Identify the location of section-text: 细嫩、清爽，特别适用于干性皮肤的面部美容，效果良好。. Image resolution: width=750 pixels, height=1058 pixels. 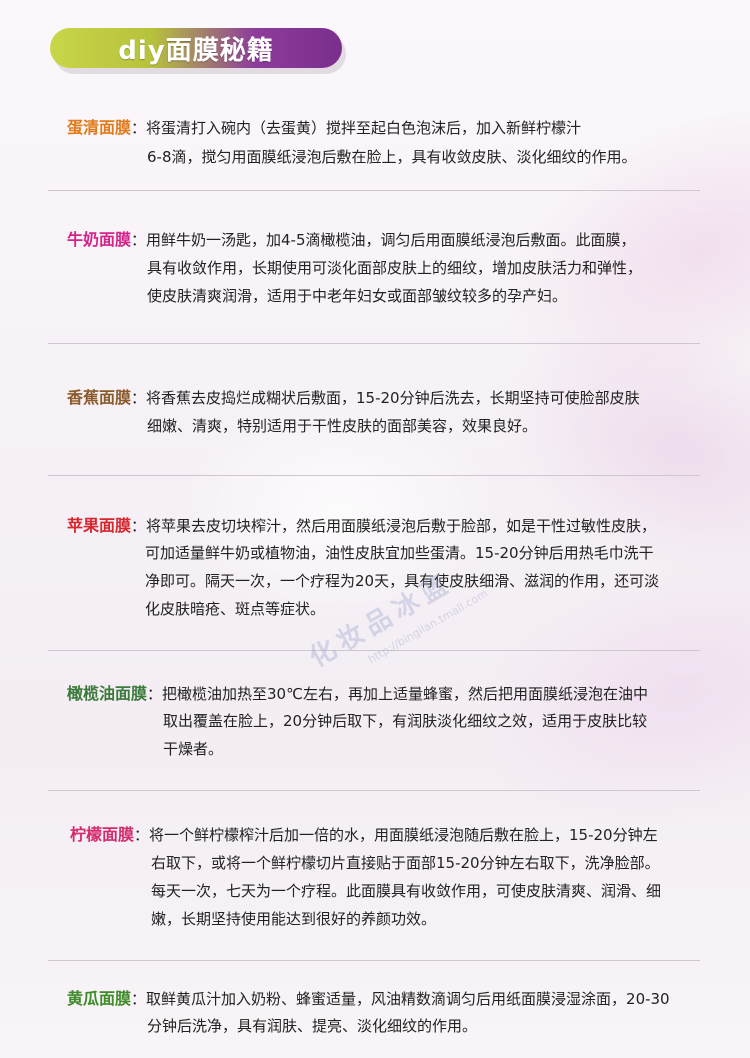
(342, 426).